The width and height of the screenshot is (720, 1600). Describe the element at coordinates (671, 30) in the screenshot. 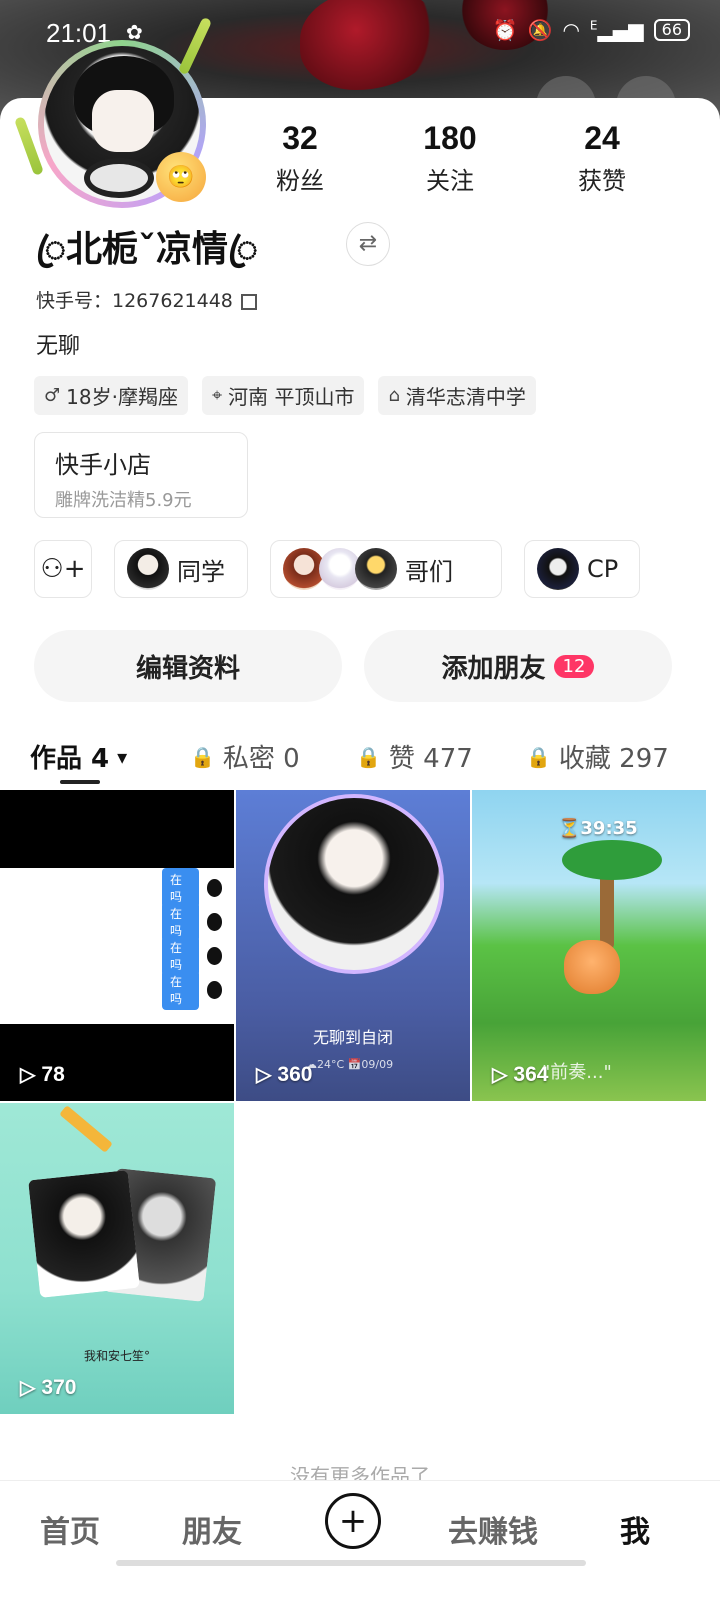

I see `battery-icon: 66` at that location.